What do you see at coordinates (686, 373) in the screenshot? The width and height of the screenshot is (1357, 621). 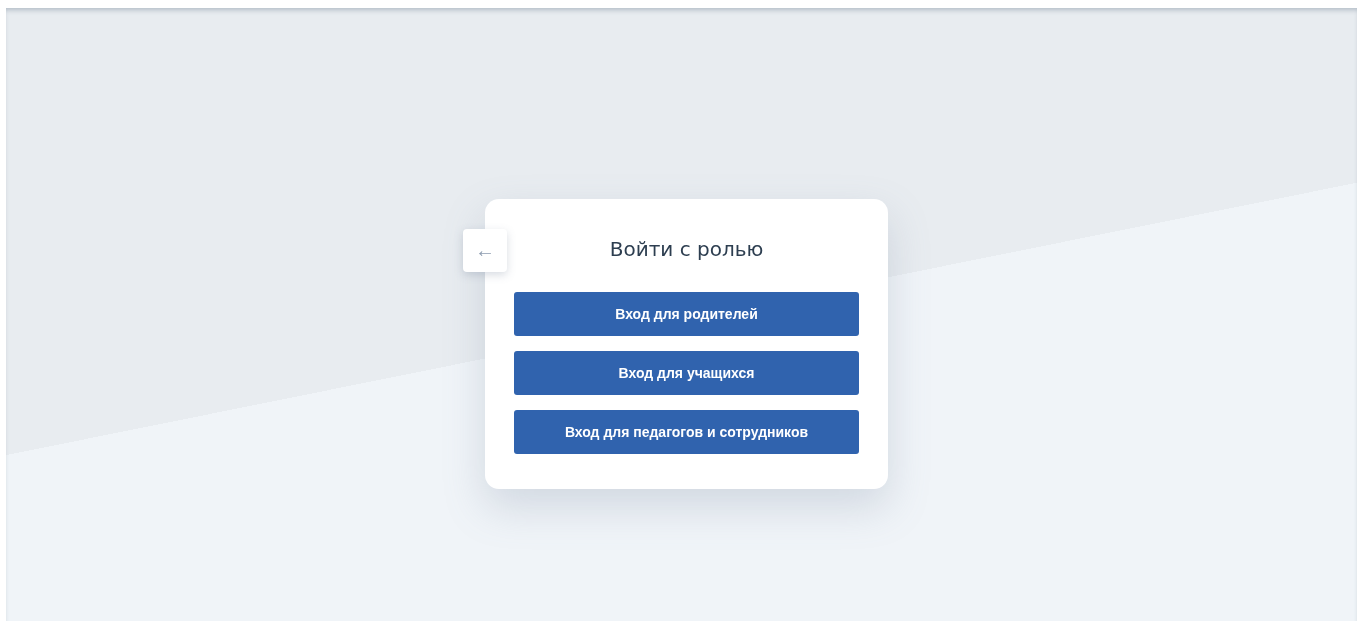 I see `role-login-button: Вход для учащихся` at bounding box center [686, 373].